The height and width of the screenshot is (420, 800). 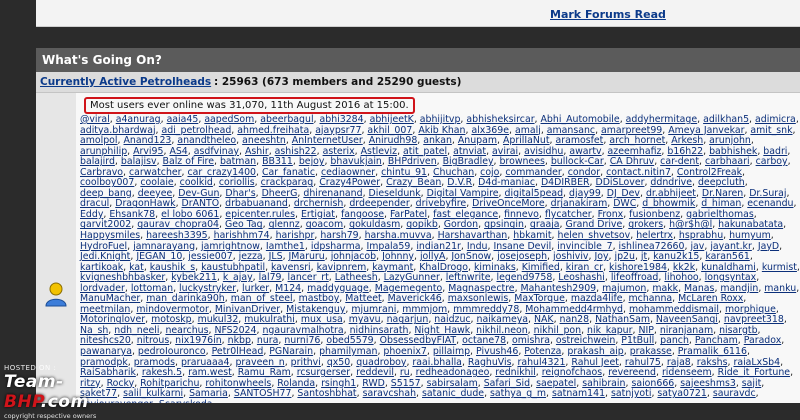 What do you see at coordinates (584, 267) in the screenshot?
I see `online-user-link: kiran_cr` at bounding box center [584, 267].